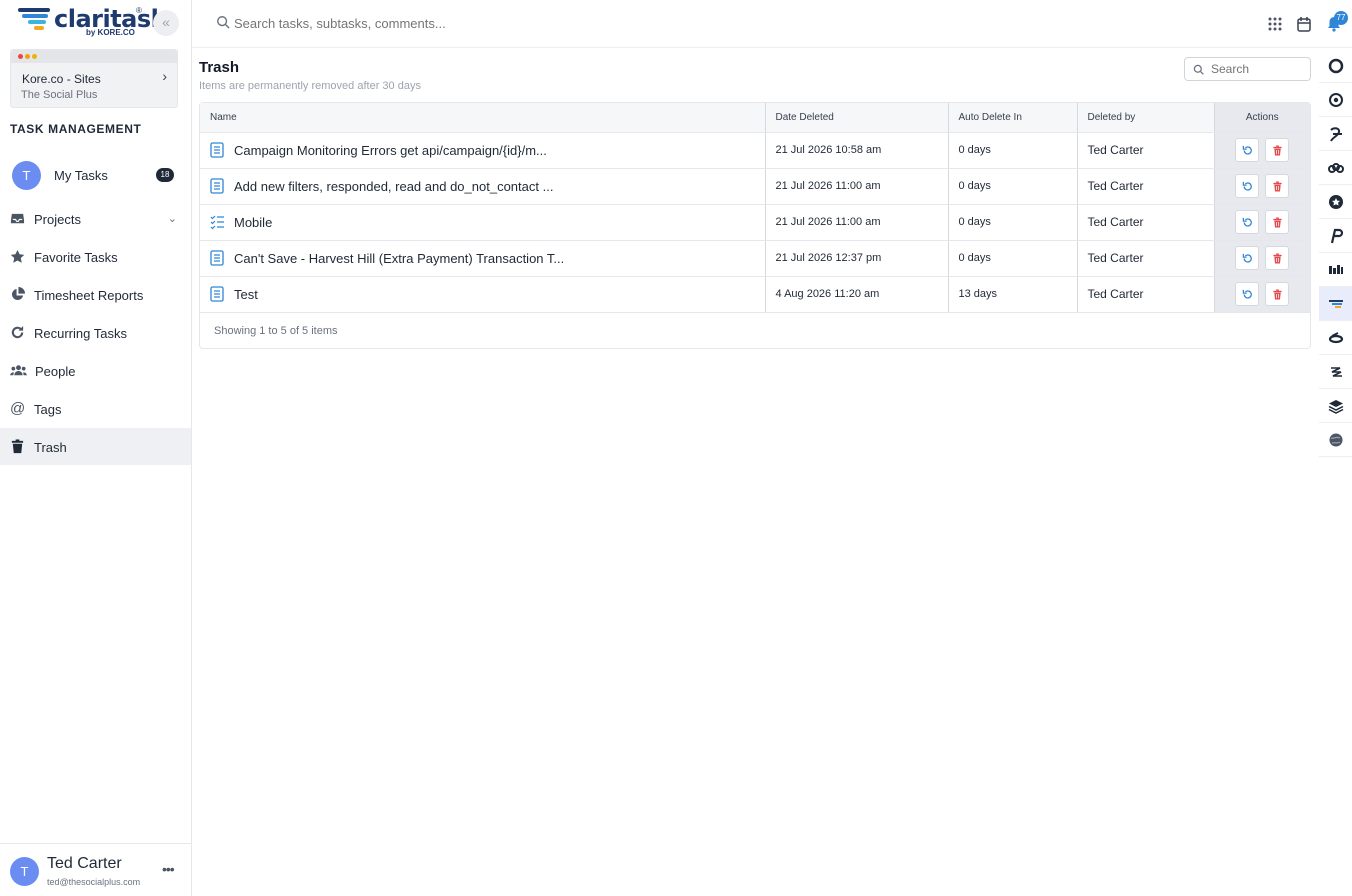  Describe the element at coordinates (1262, 294) in the screenshot. I see `actions-cell` at that location.